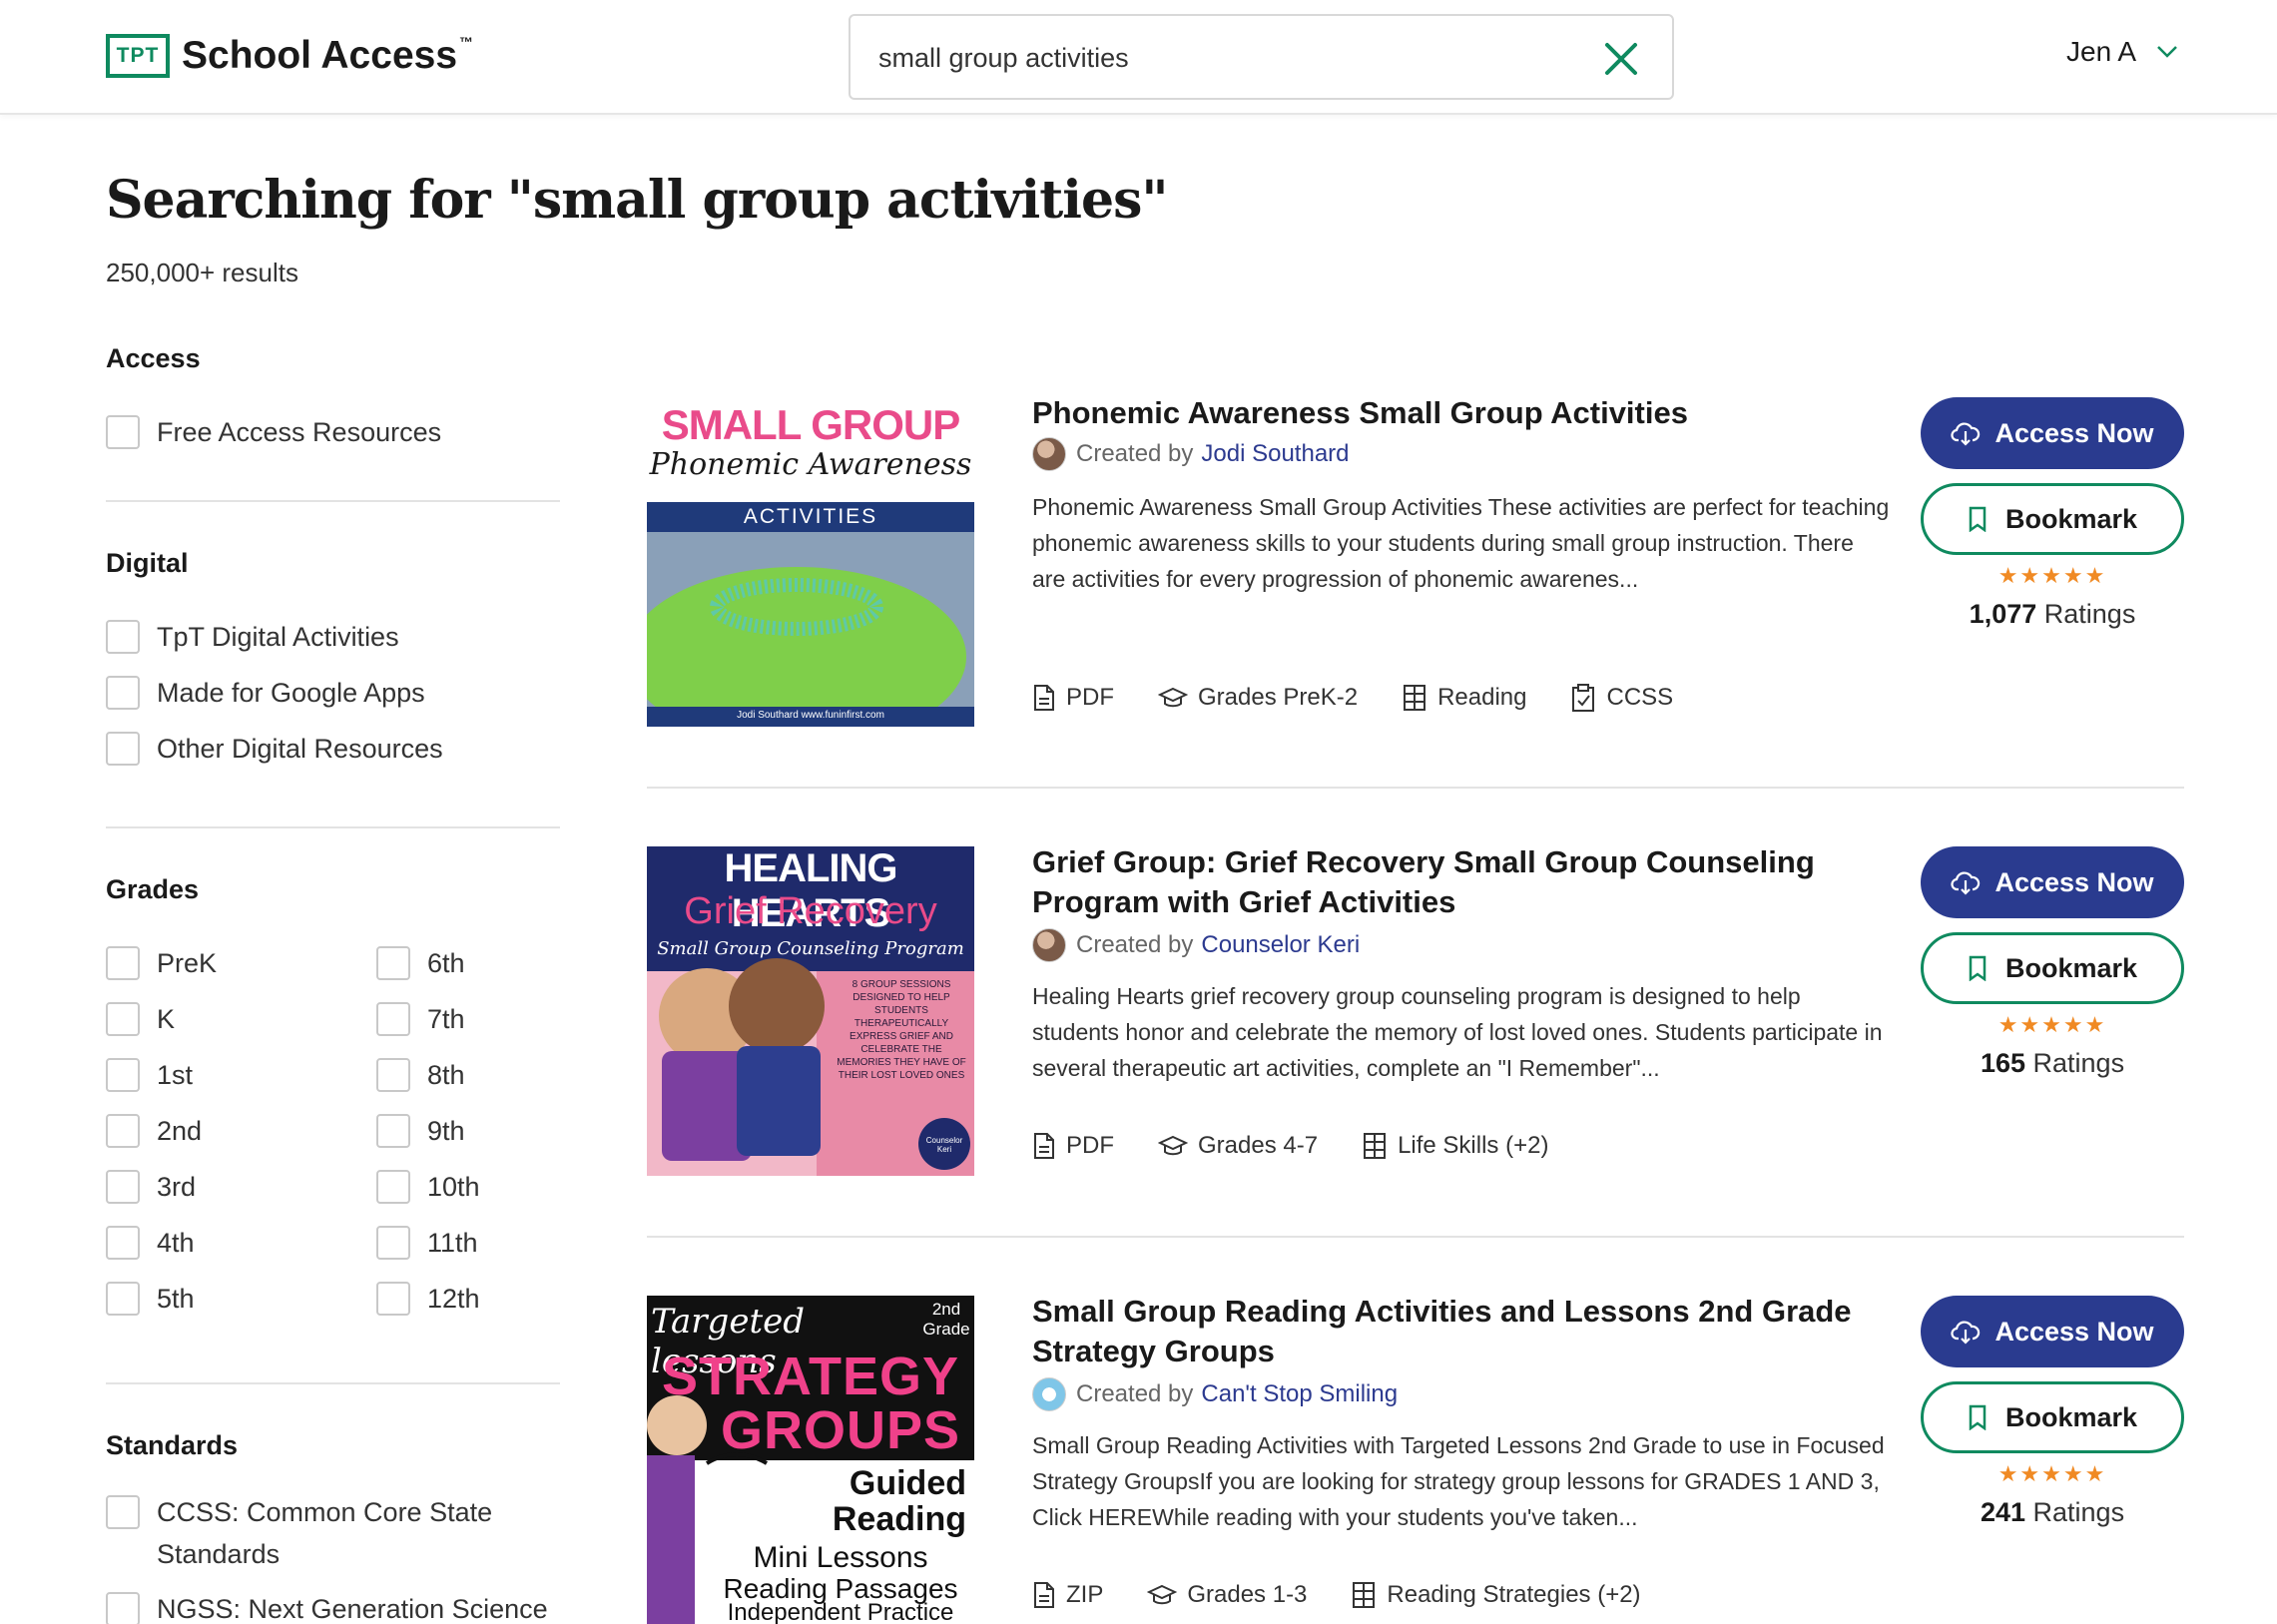 This screenshot has height=1624, width=2277. I want to click on rating-count: 1,077 Ratings, so click(2052, 614).